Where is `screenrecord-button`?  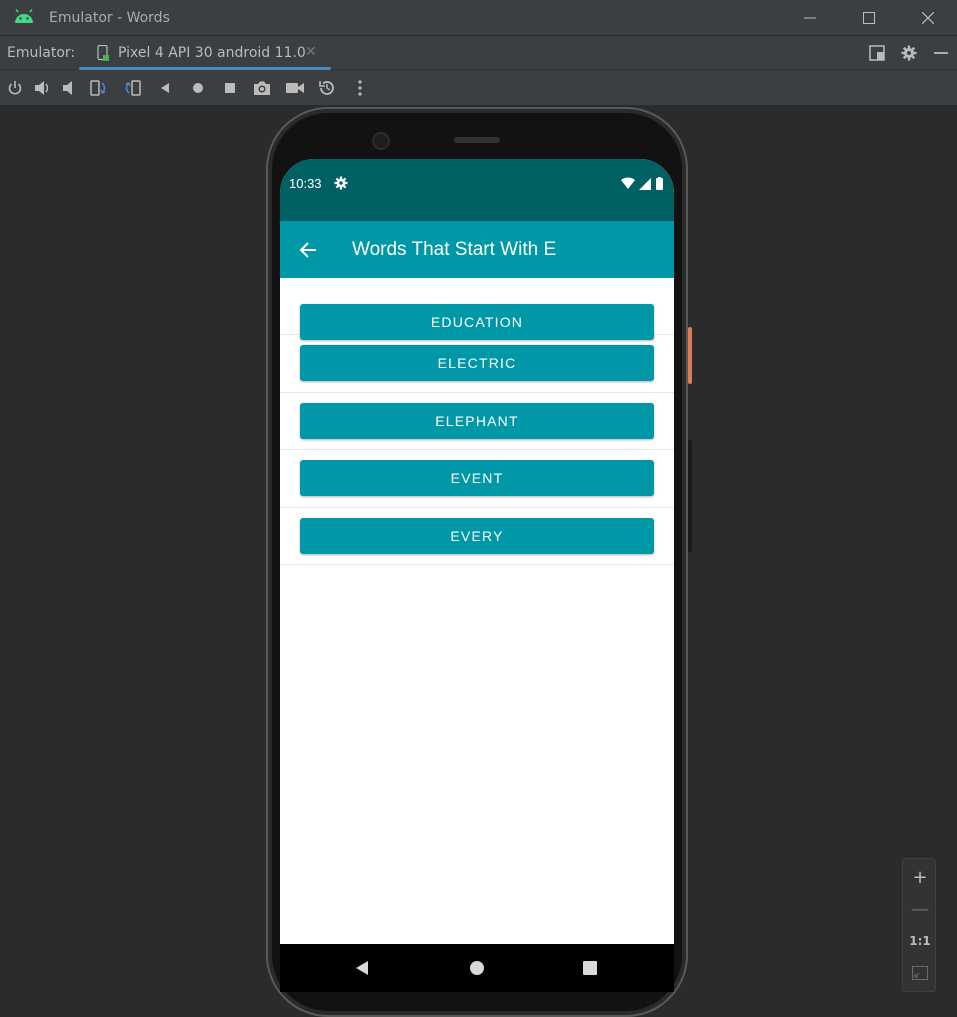
screenrecord-button is located at coordinates (295, 88).